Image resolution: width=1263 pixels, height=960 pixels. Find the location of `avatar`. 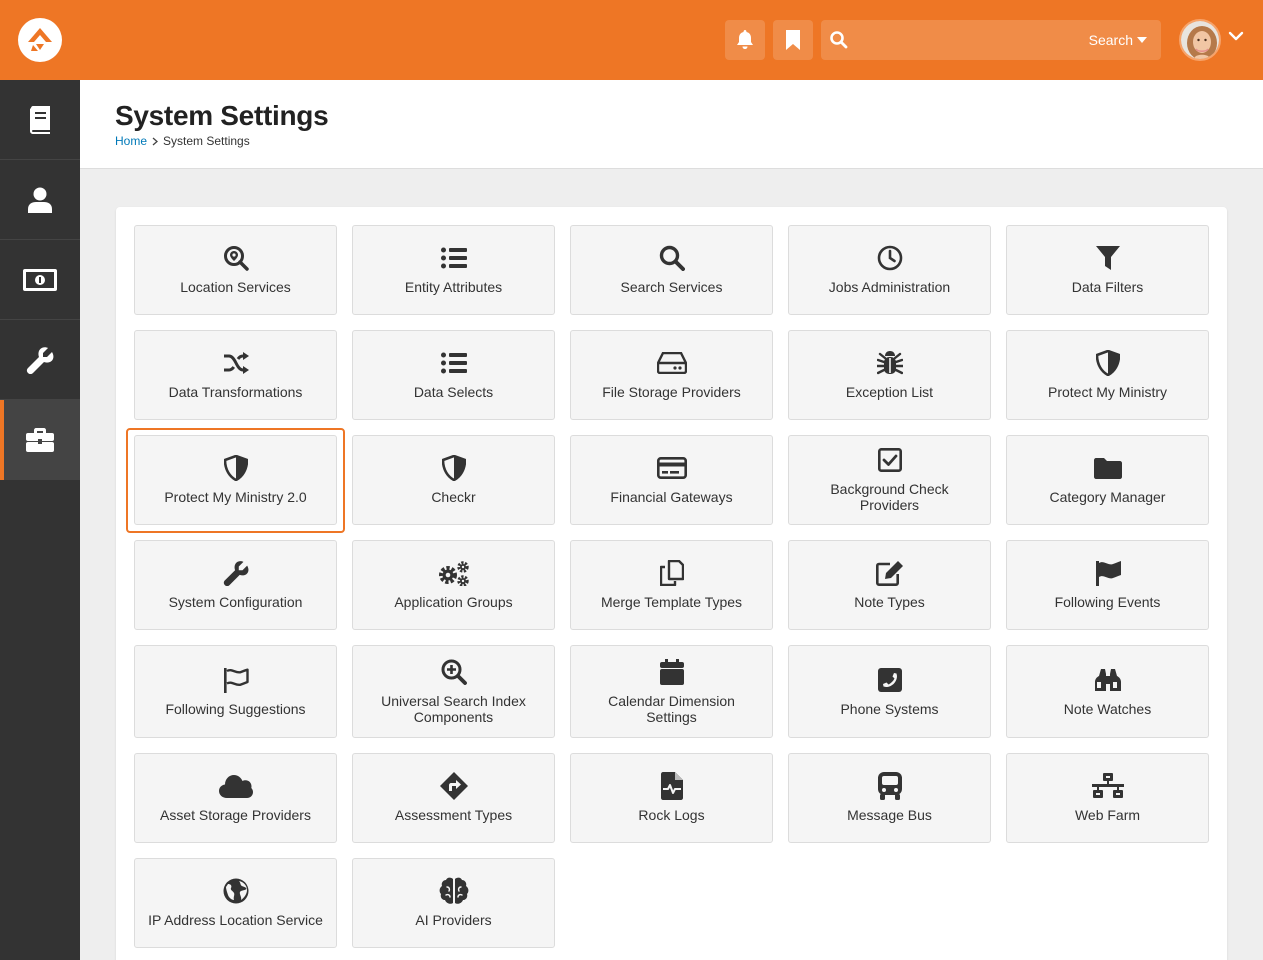

avatar is located at coordinates (1200, 40).